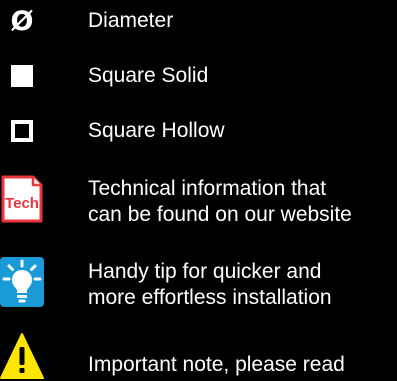 This screenshot has height=381, width=397. I want to click on tech-document-icon: Tech, so click(22, 199).